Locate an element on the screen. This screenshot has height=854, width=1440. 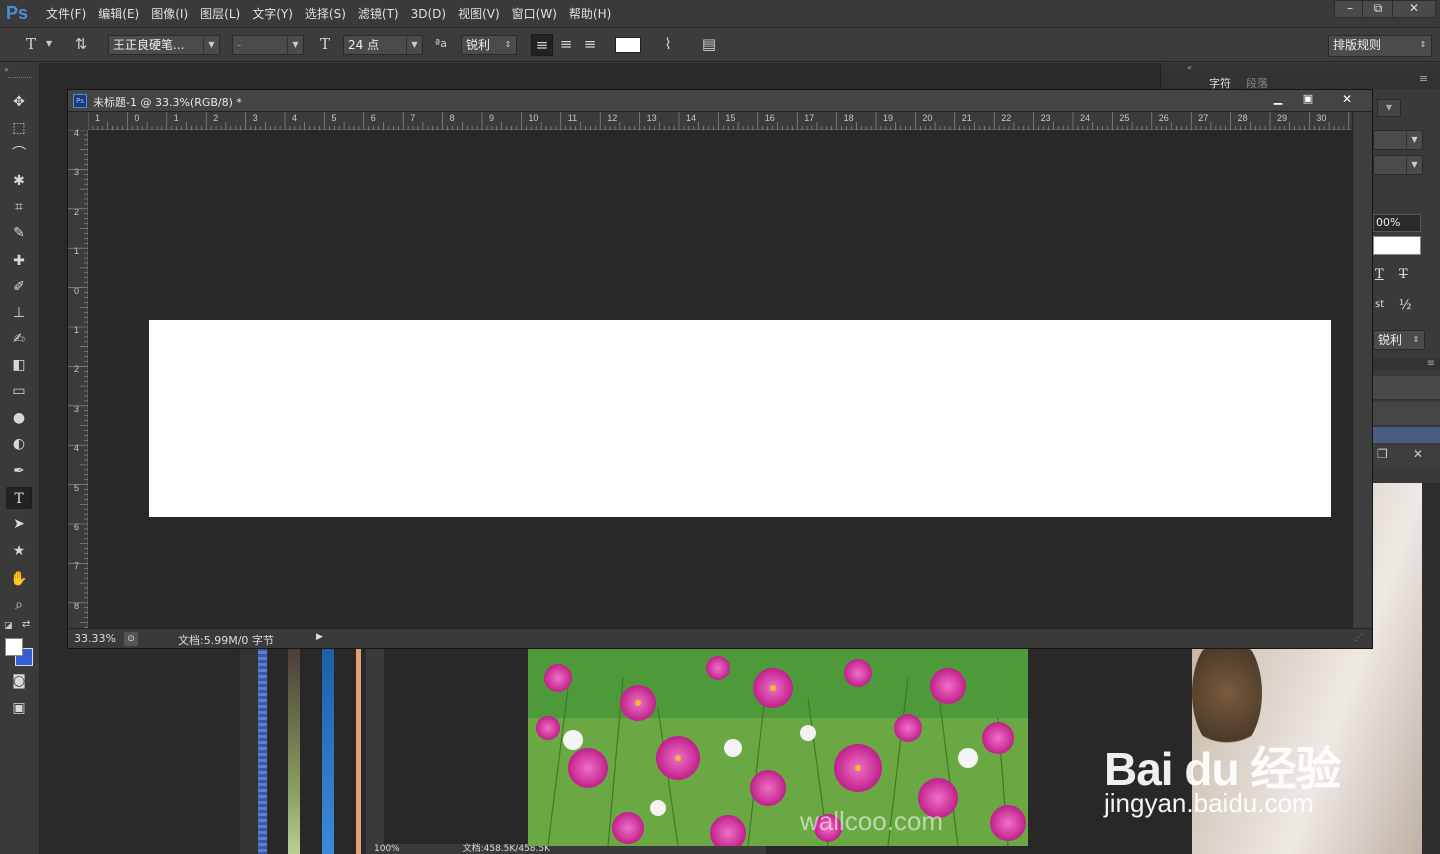
crop-tool-icon: ⌗ is located at coordinates (19, 207).